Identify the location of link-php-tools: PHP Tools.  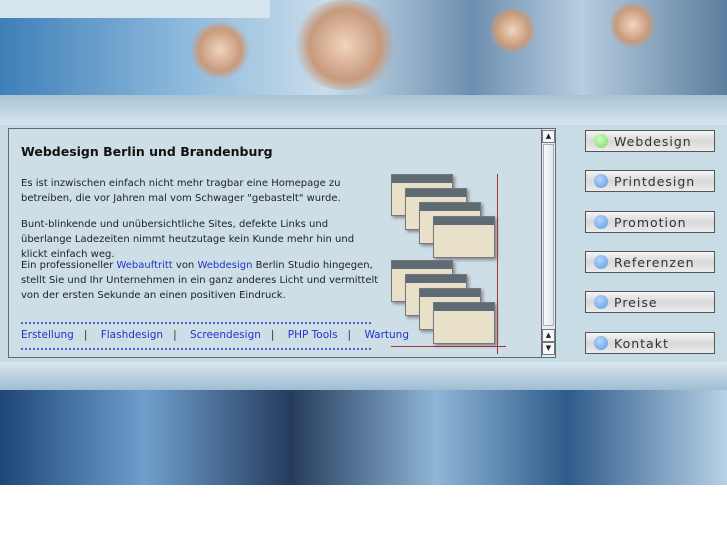
(313, 335).